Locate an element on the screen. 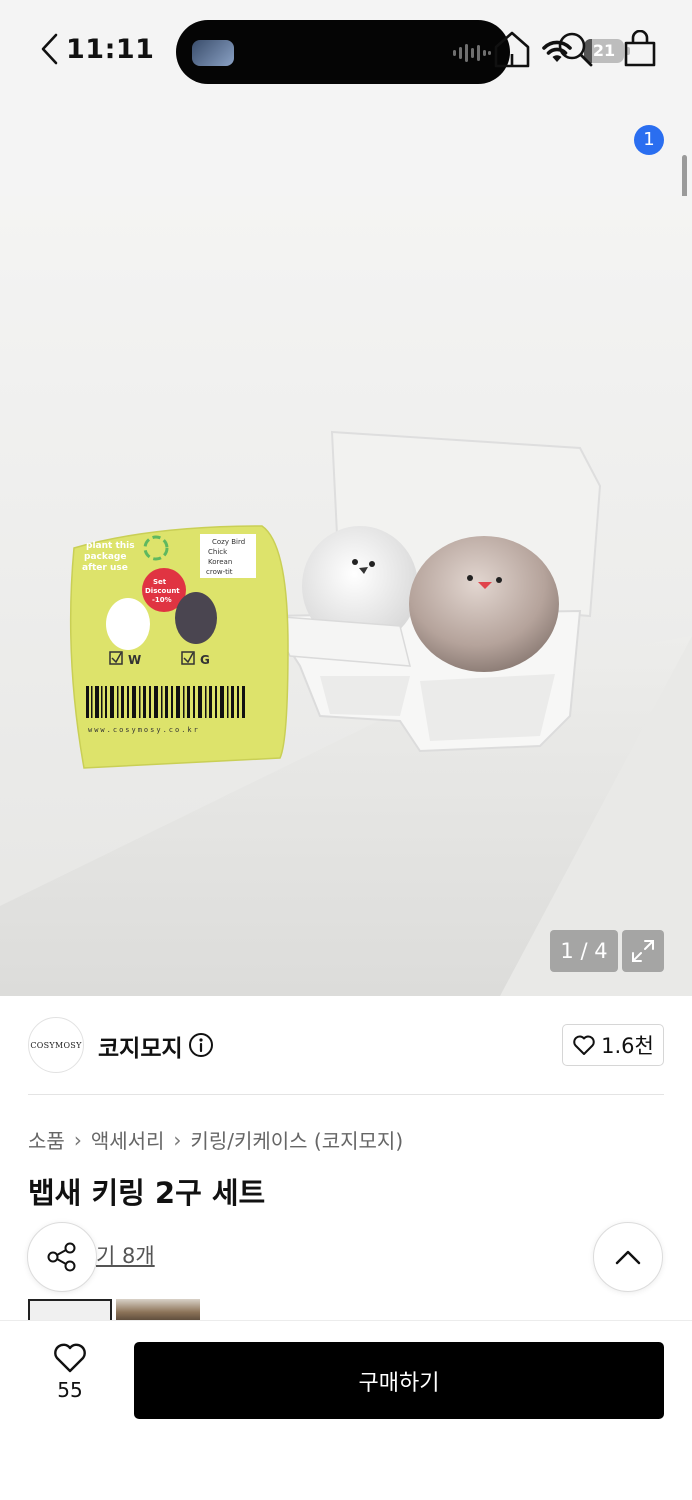 The width and height of the screenshot is (692, 1500). breadcrumb: 소품 › 액세서리 › 키링/키케이스 (코지모지) is located at coordinates (215, 1139).